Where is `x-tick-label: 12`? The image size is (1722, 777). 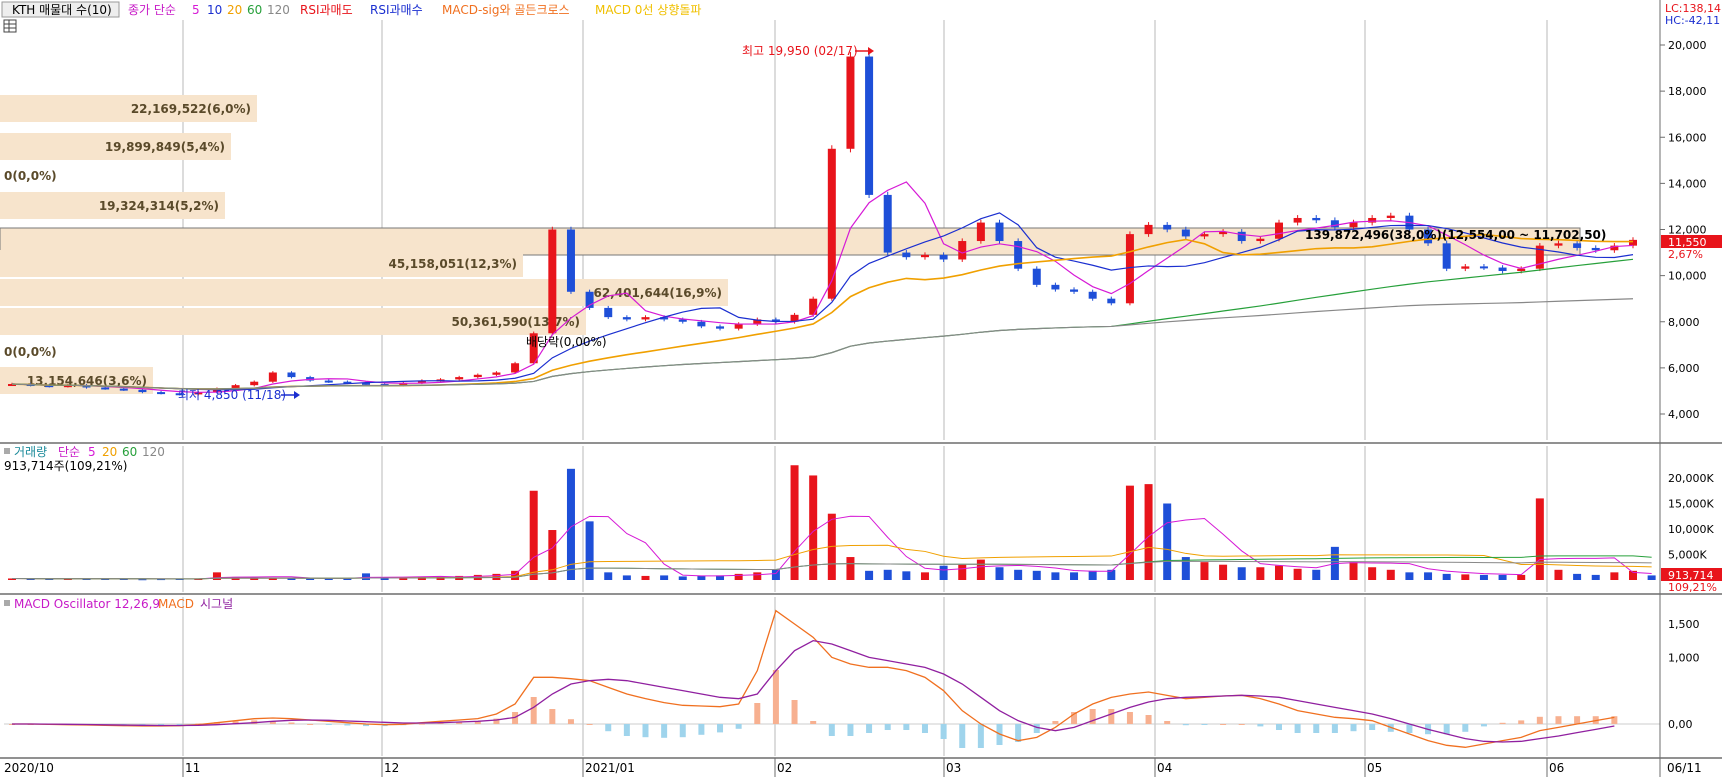 x-tick-label: 12 is located at coordinates (391, 768).